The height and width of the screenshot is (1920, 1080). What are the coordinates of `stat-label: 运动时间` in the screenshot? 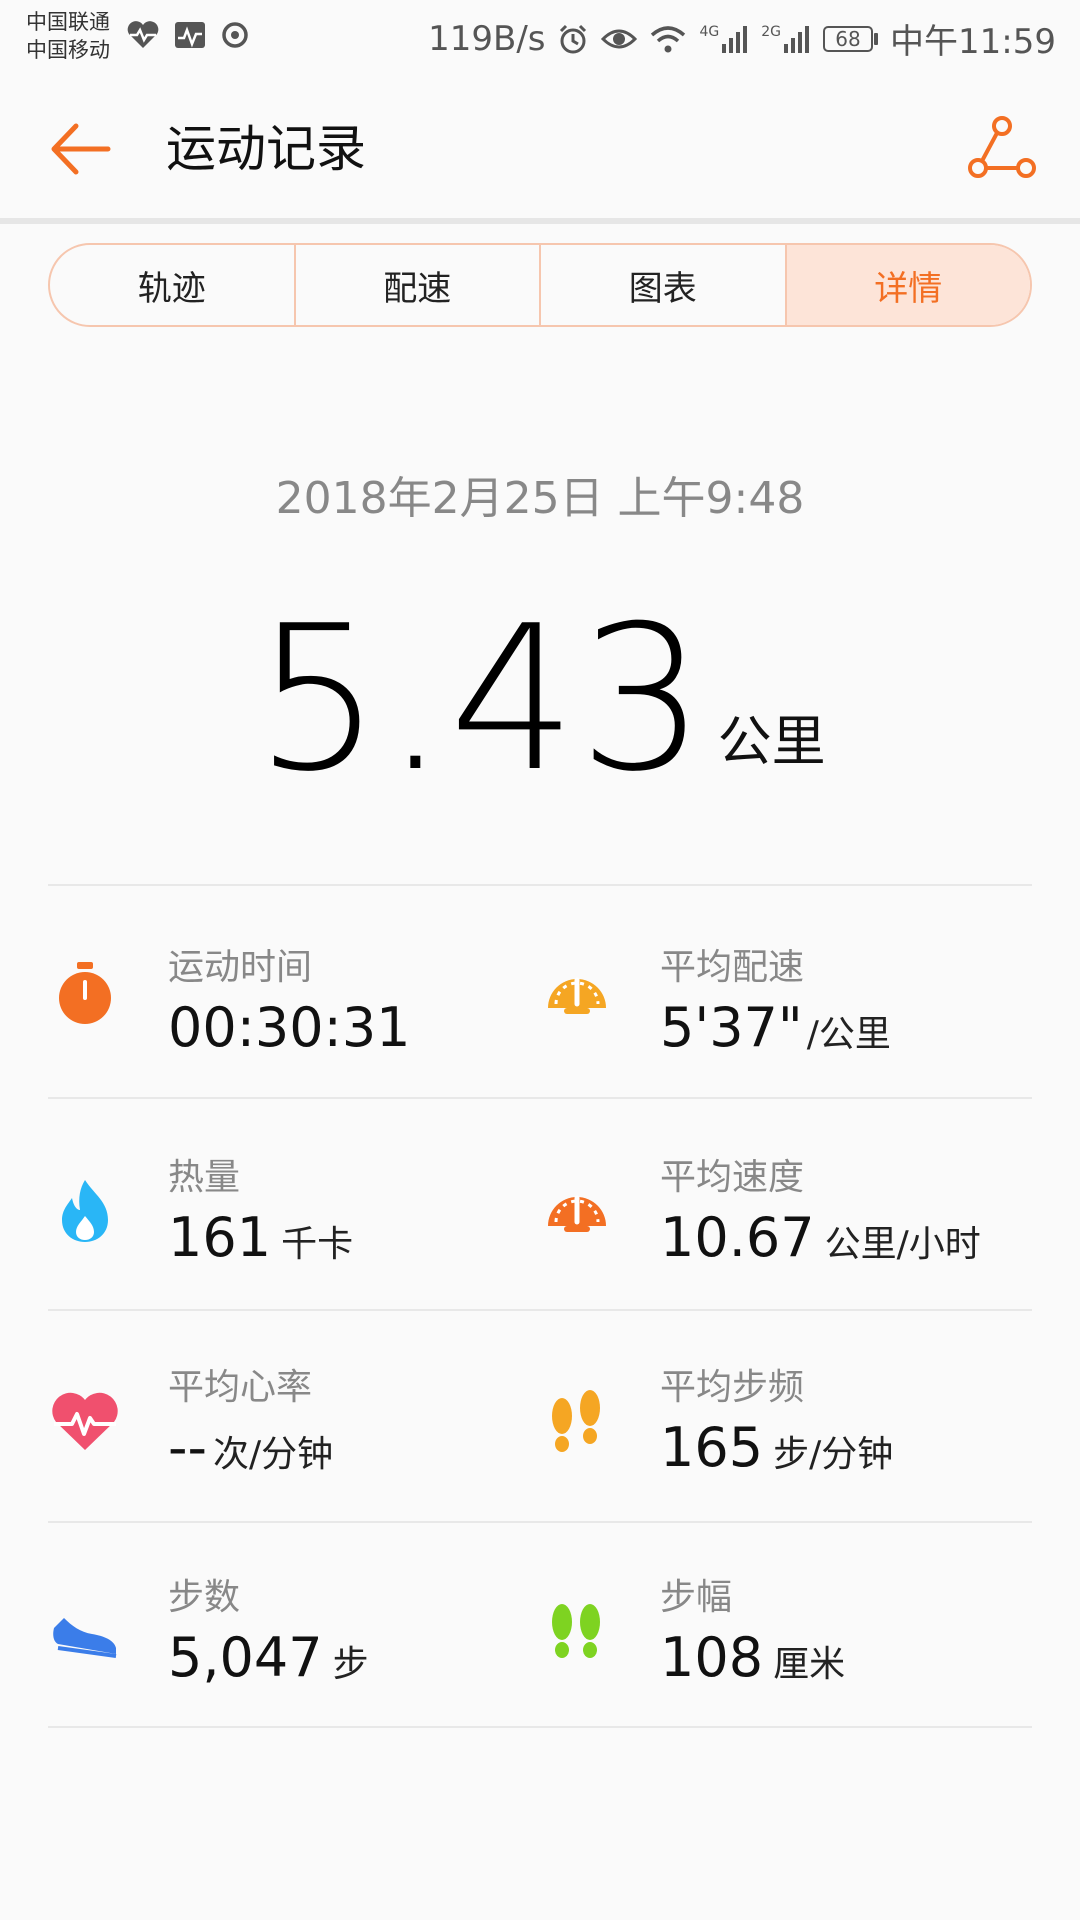 It's located at (240, 967).